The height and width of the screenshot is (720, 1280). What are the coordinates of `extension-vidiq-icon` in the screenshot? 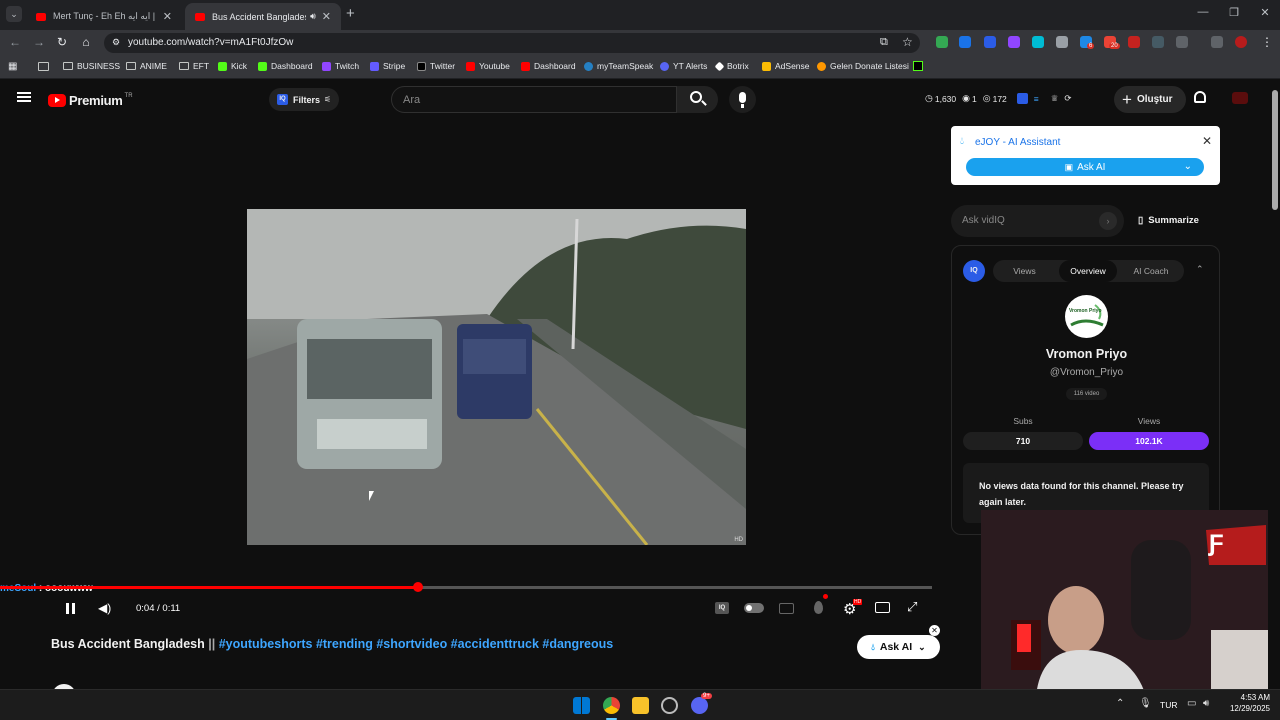 It's located at (990, 42).